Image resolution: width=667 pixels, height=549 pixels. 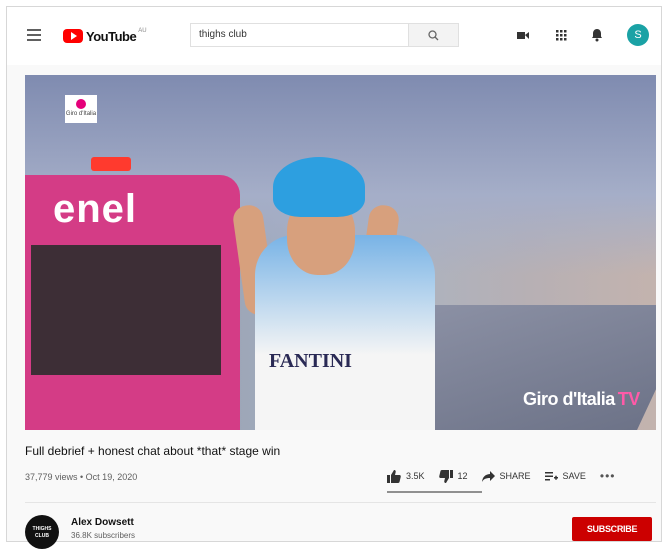 I want to click on menu-icon, so click(x=34, y=35).